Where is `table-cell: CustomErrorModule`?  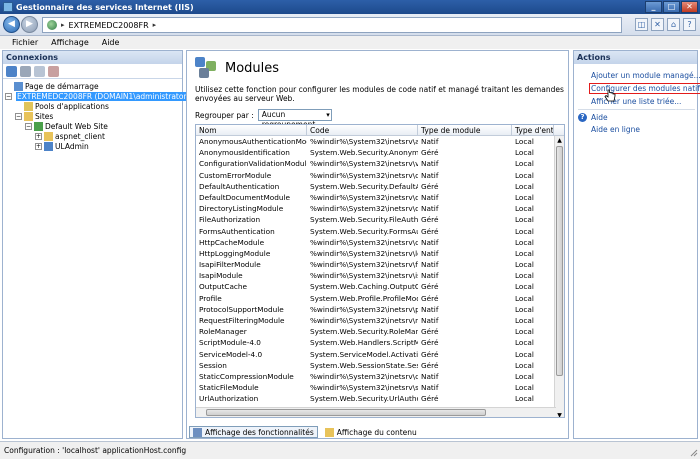
table-cell: CustomErrorModule is located at coordinates (235, 175).